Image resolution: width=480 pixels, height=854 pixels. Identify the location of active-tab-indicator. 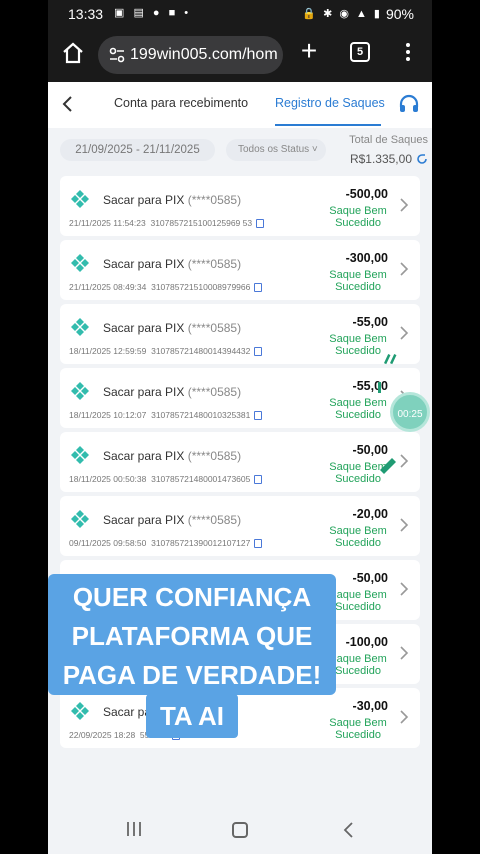
(328, 125).